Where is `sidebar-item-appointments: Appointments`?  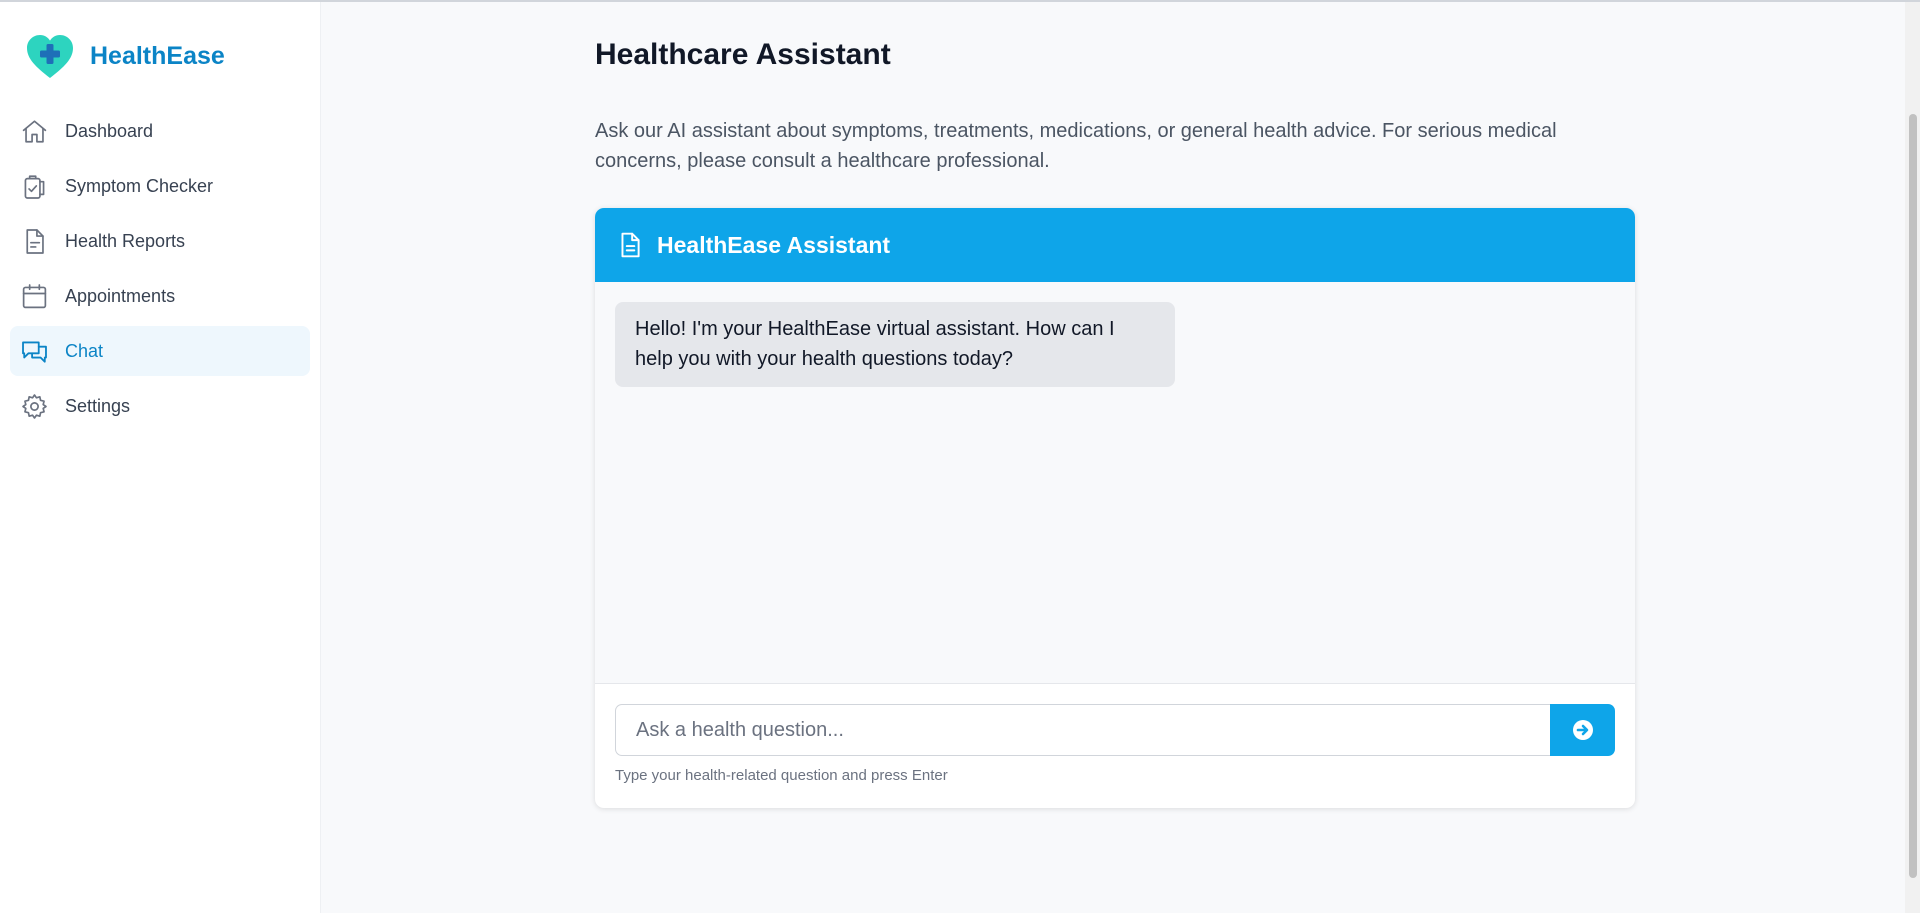 sidebar-item-appointments: Appointments is located at coordinates (160, 296).